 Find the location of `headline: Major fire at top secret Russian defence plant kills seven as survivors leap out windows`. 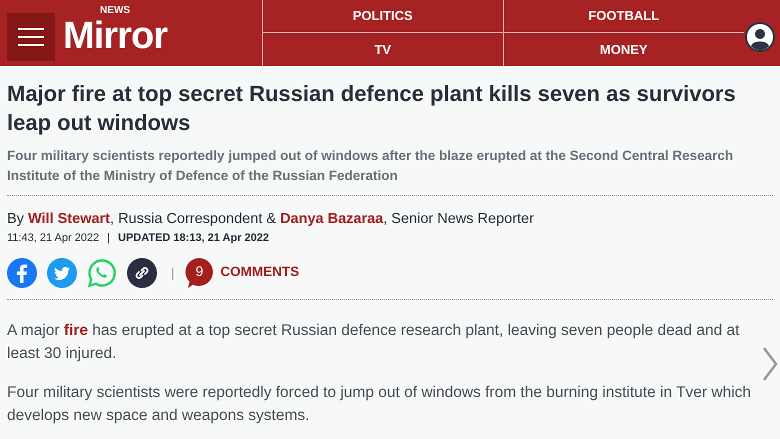

headline: Major fire at top secret Russian defence plant kills seven as survivors leap out windows is located at coordinates (372, 108).